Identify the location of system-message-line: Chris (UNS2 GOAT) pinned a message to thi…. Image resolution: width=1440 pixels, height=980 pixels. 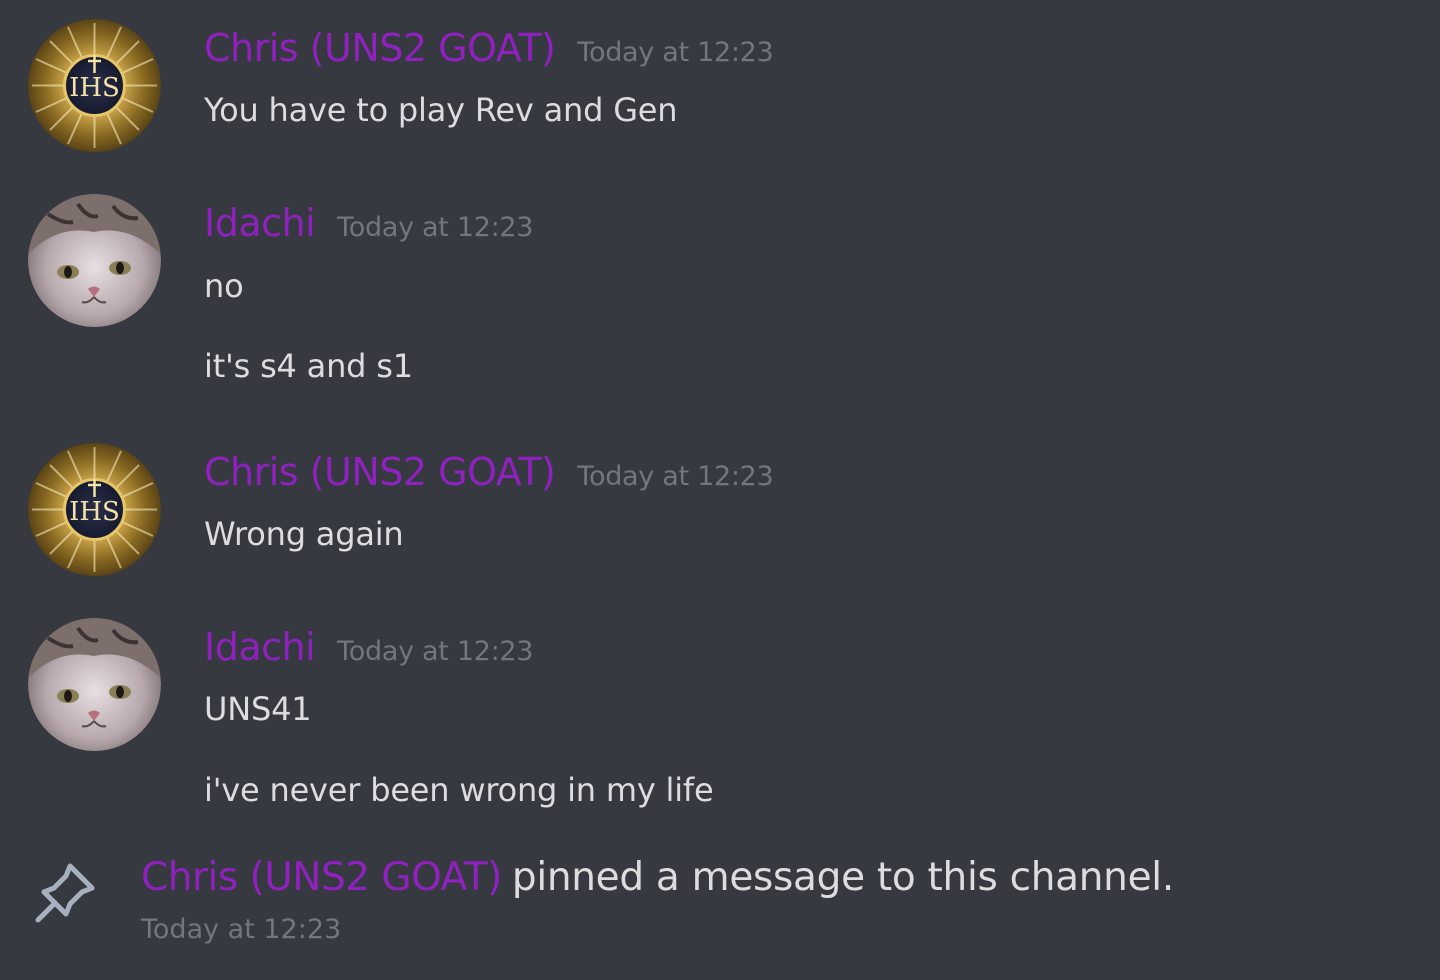
(657, 877).